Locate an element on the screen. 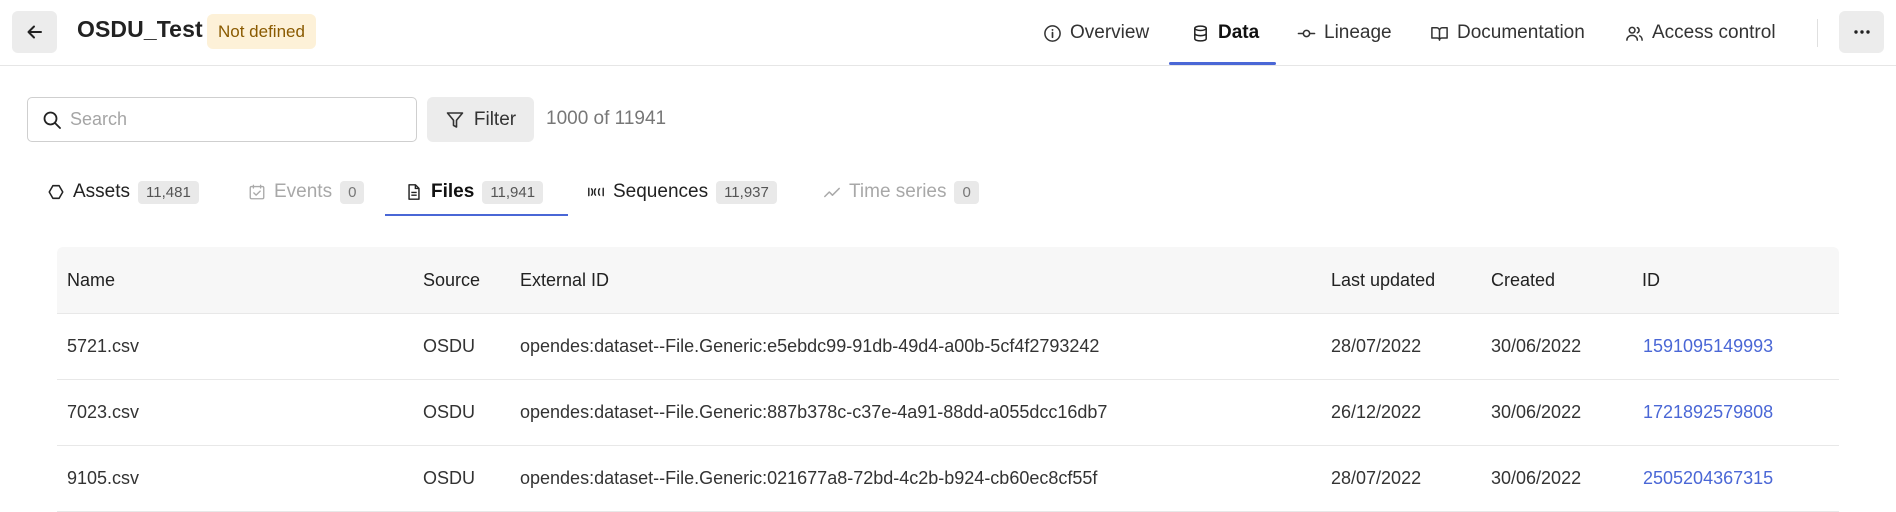 This screenshot has width=1896, height=512. subtab-time-series: Time series 0 is located at coordinates (901, 192).